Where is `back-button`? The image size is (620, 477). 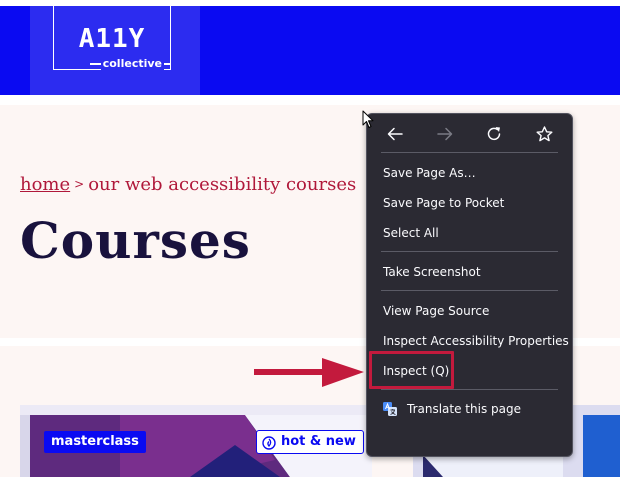 back-button is located at coordinates (395, 134).